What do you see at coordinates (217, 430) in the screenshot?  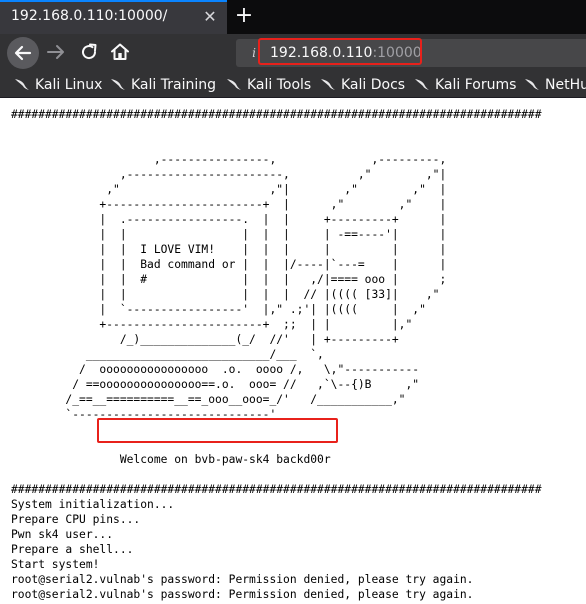 I see `welcome-annotation-box` at bounding box center [217, 430].